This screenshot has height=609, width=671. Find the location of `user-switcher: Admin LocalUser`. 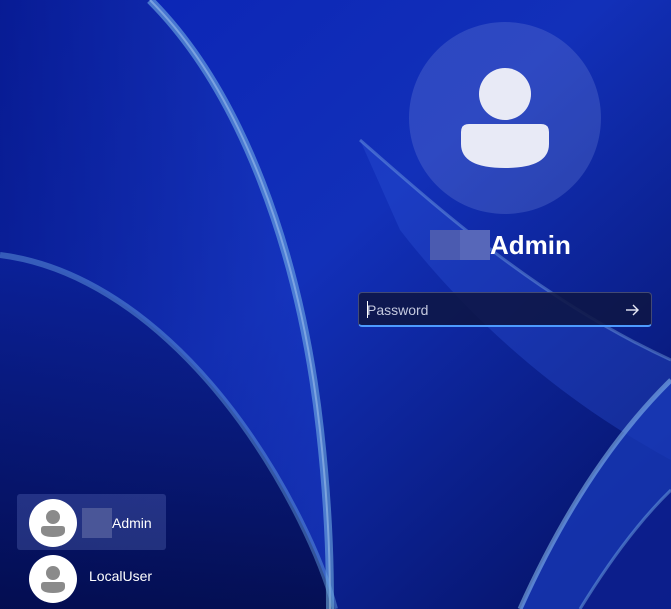

user-switcher: Admin LocalUser is located at coordinates (92, 550).